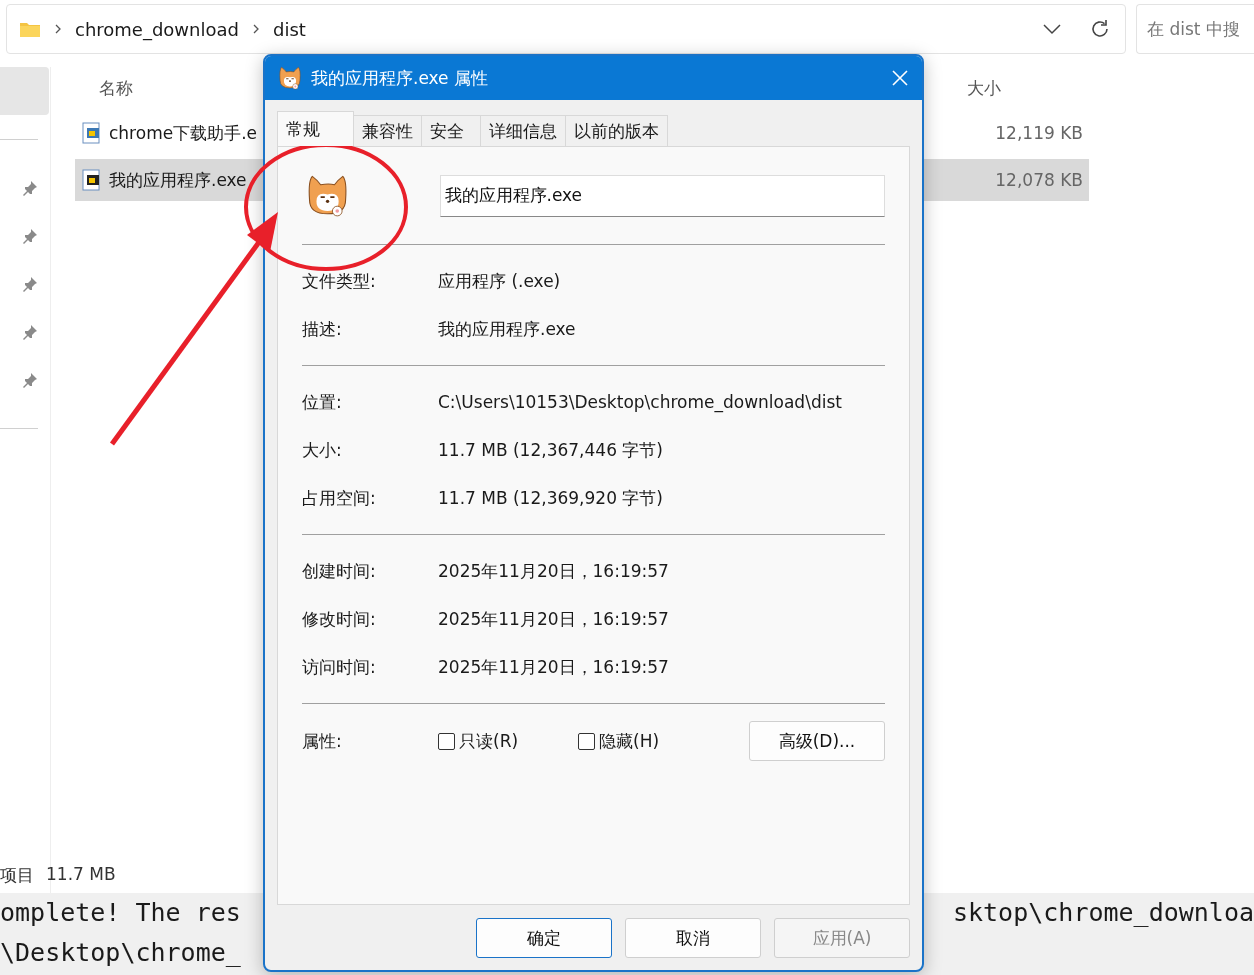 This screenshot has width=1254, height=975. I want to click on property-label: 创建时间:, so click(339, 571).